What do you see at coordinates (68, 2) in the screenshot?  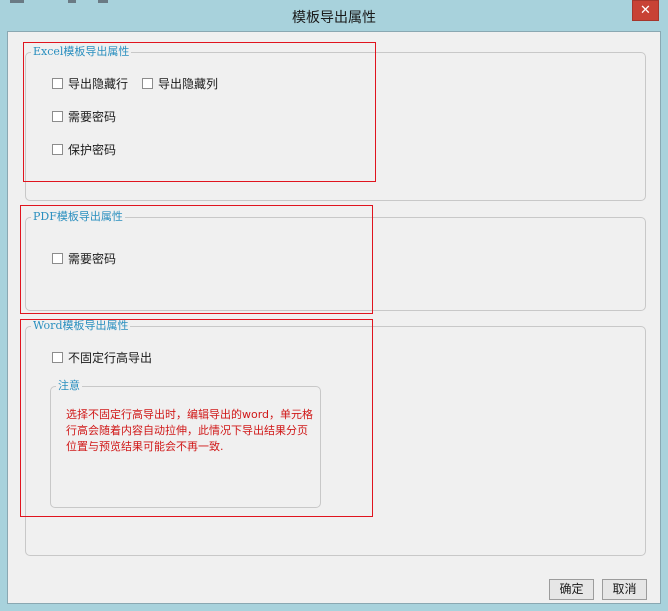 I see `app-icons` at bounding box center [68, 2].